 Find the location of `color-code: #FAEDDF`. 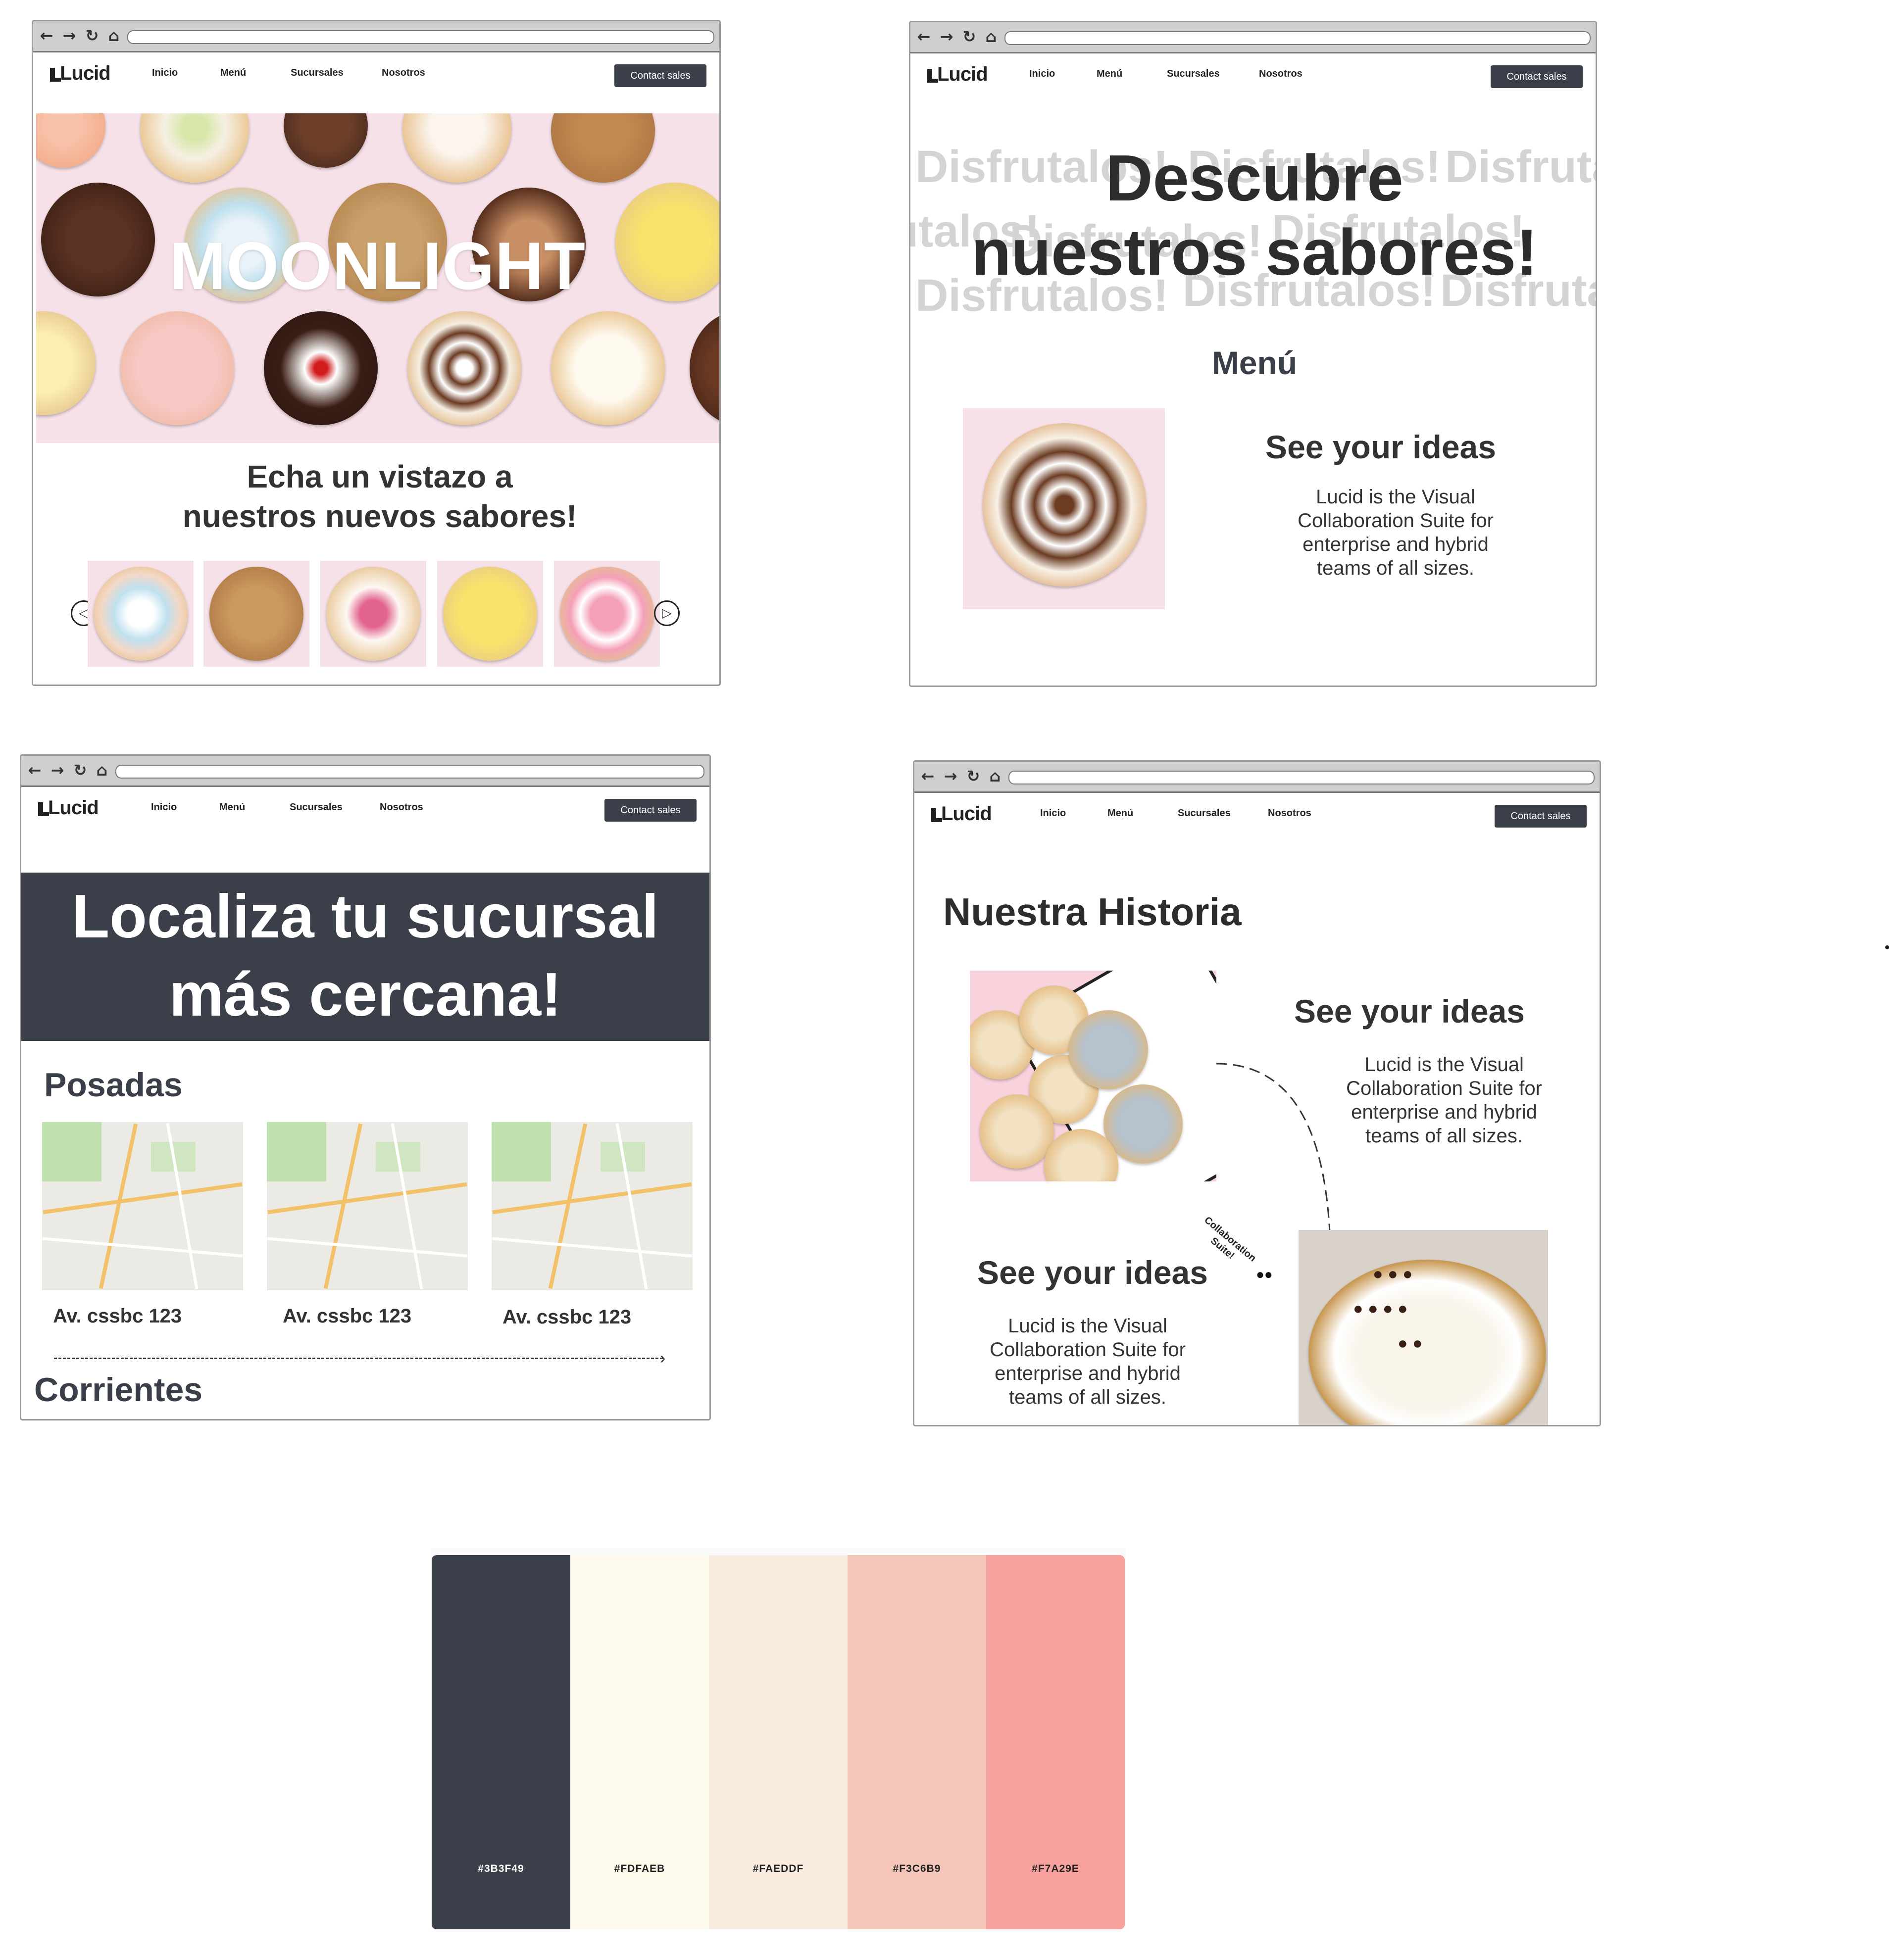

color-code: #FAEDDF is located at coordinates (778, 1868).